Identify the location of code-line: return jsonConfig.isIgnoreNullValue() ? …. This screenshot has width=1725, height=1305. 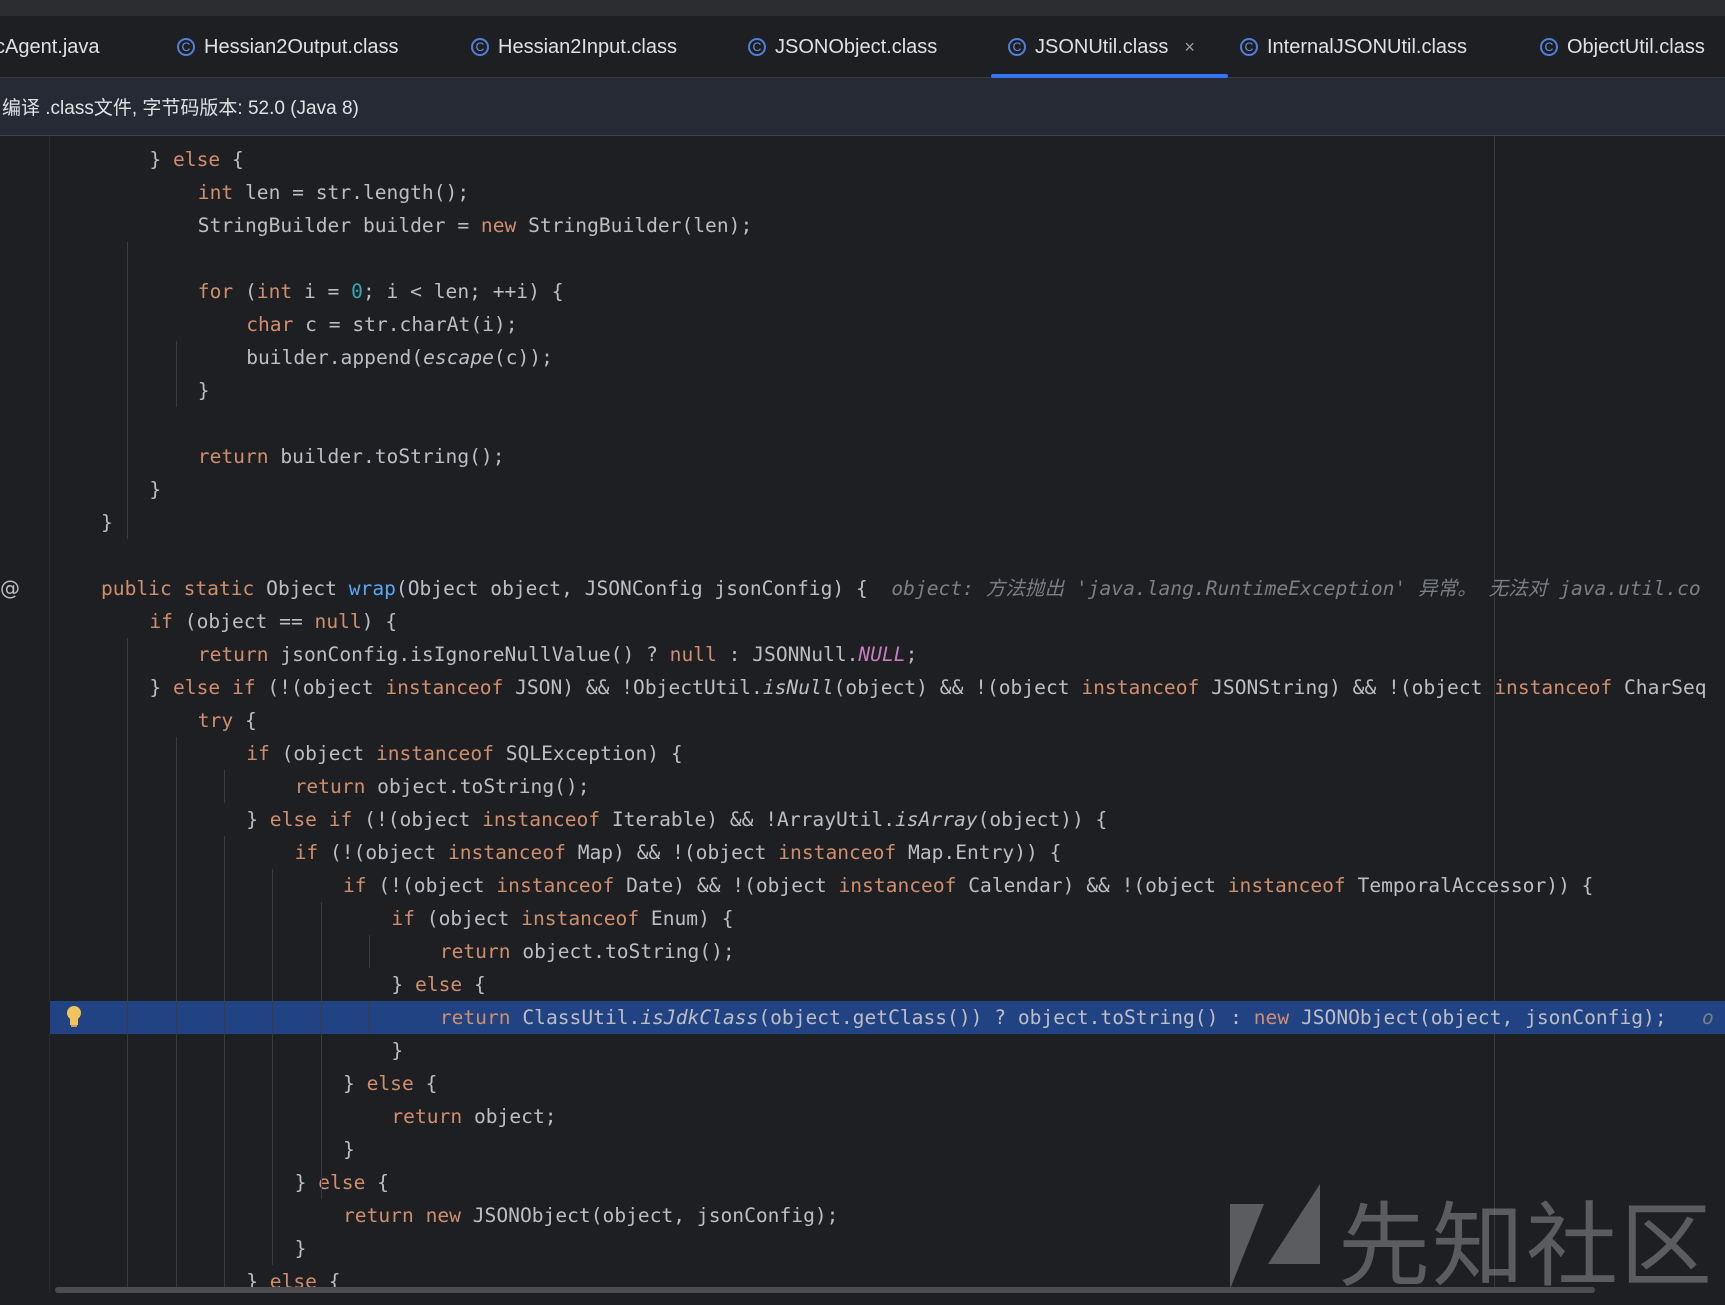
(862, 654).